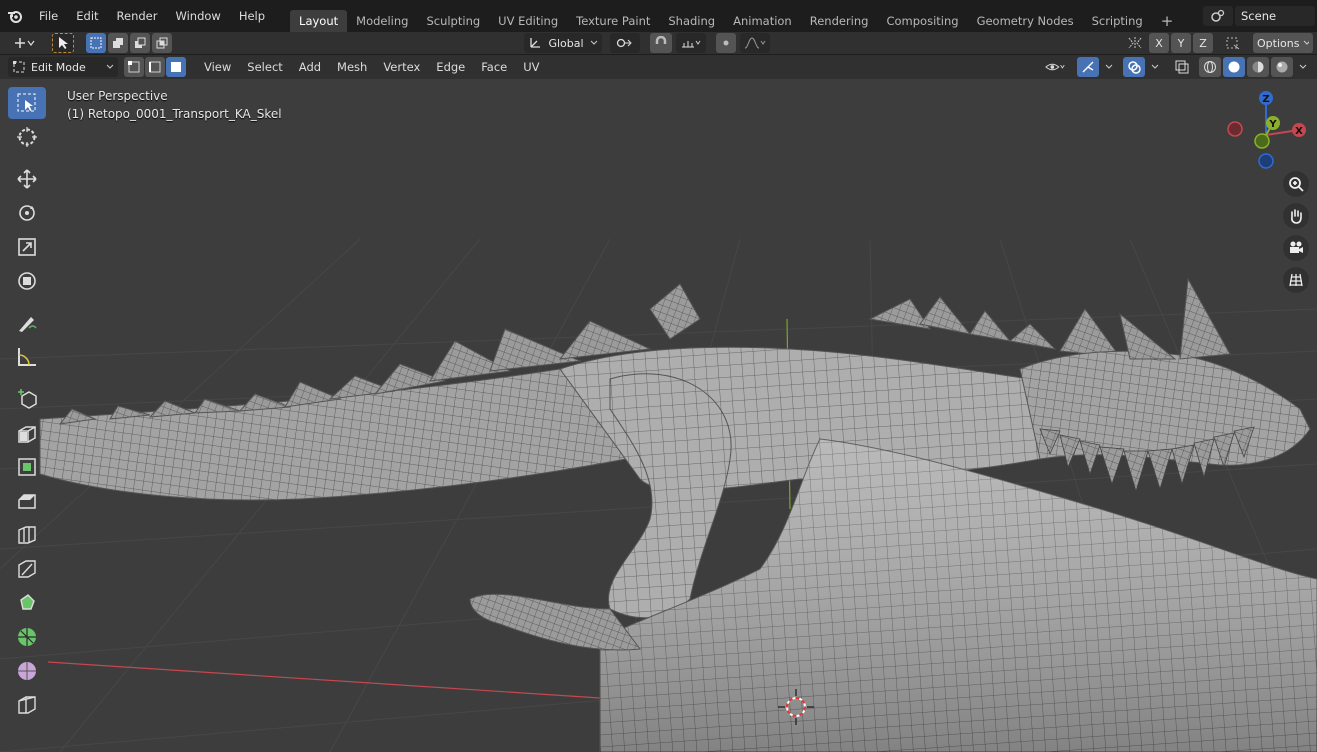 Image resolution: width=1317 pixels, height=752 pixels. What do you see at coordinates (27, 137) in the screenshot?
I see `cursor-tool` at bounding box center [27, 137].